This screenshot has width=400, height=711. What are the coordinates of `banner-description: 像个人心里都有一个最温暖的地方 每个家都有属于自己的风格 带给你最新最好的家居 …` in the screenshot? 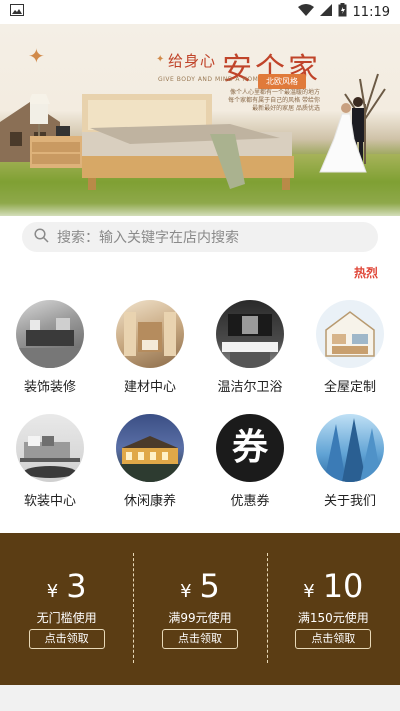 It's located at (274, 100).